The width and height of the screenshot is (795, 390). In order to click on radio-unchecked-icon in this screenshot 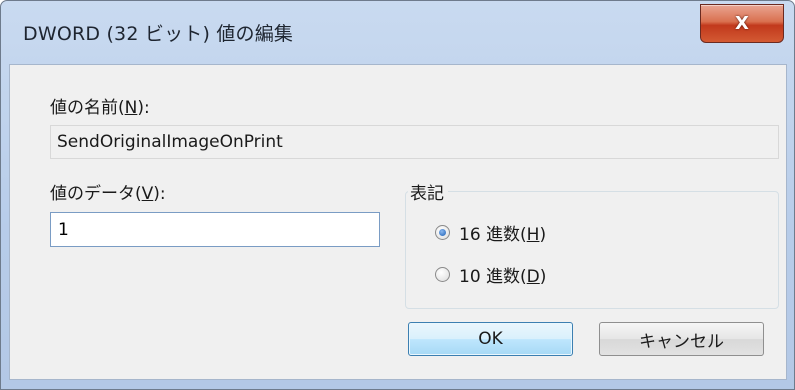, I will do `click(442, 274)`.